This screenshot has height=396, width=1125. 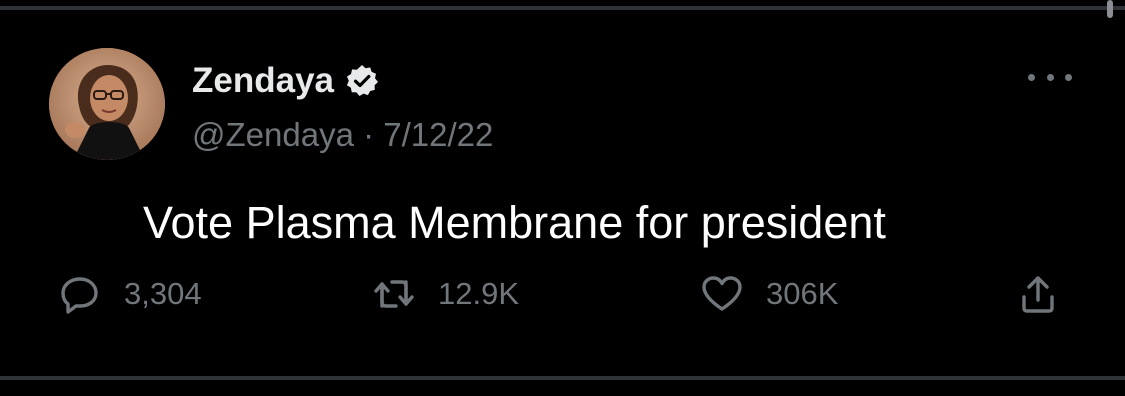 What do you see at coordinates (479, 293) in the screenshot?
I see `retweet-count: 12.9K` at bounding box center [479, 293].